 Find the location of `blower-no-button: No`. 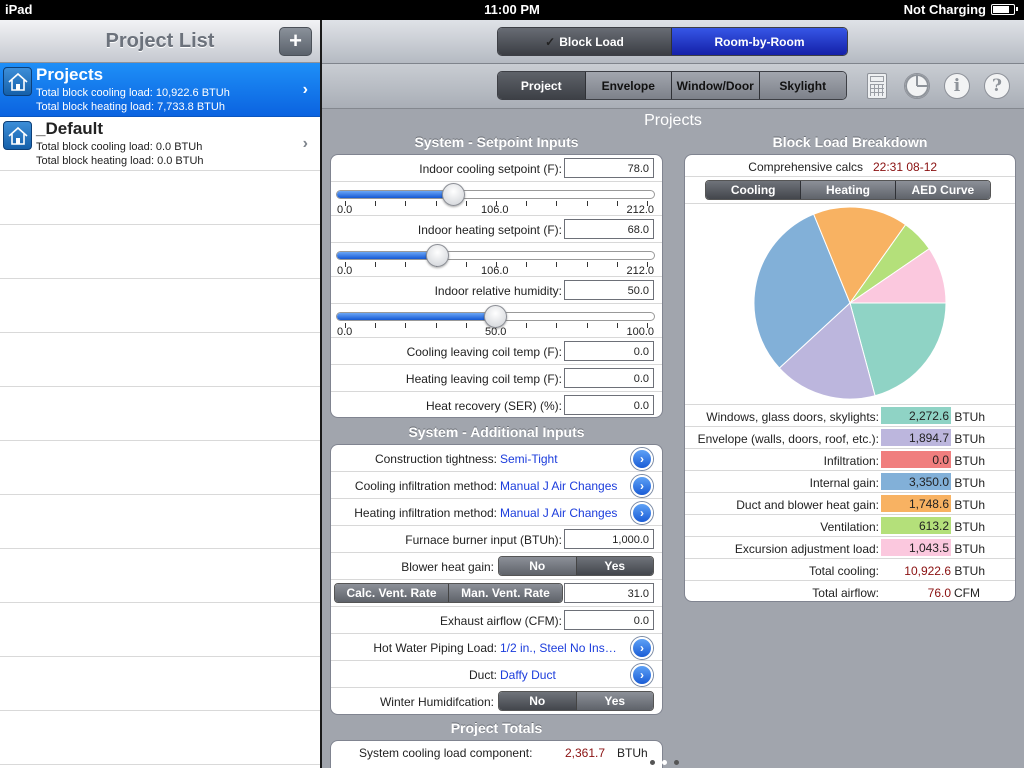

blower-no-button: No is located at coordinates (538, 566).